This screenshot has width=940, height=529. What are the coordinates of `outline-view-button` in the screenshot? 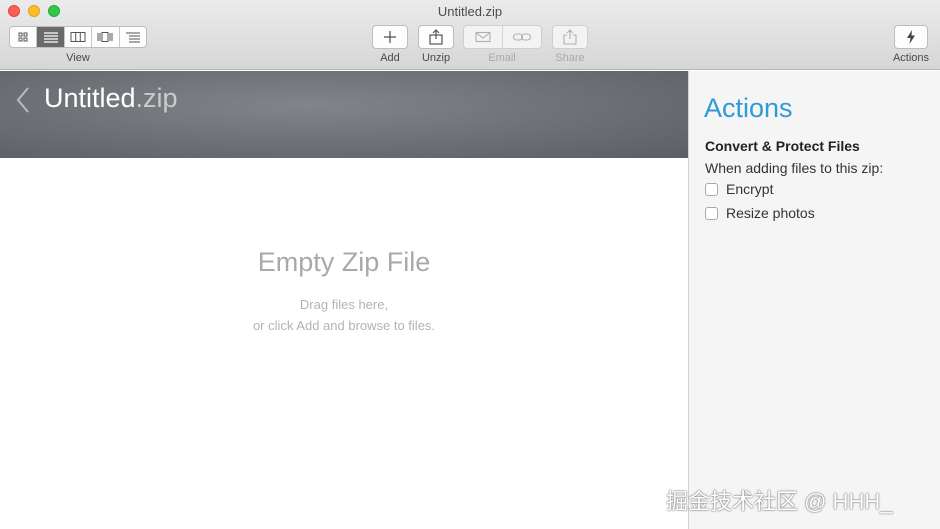 It's located at (133, 37).